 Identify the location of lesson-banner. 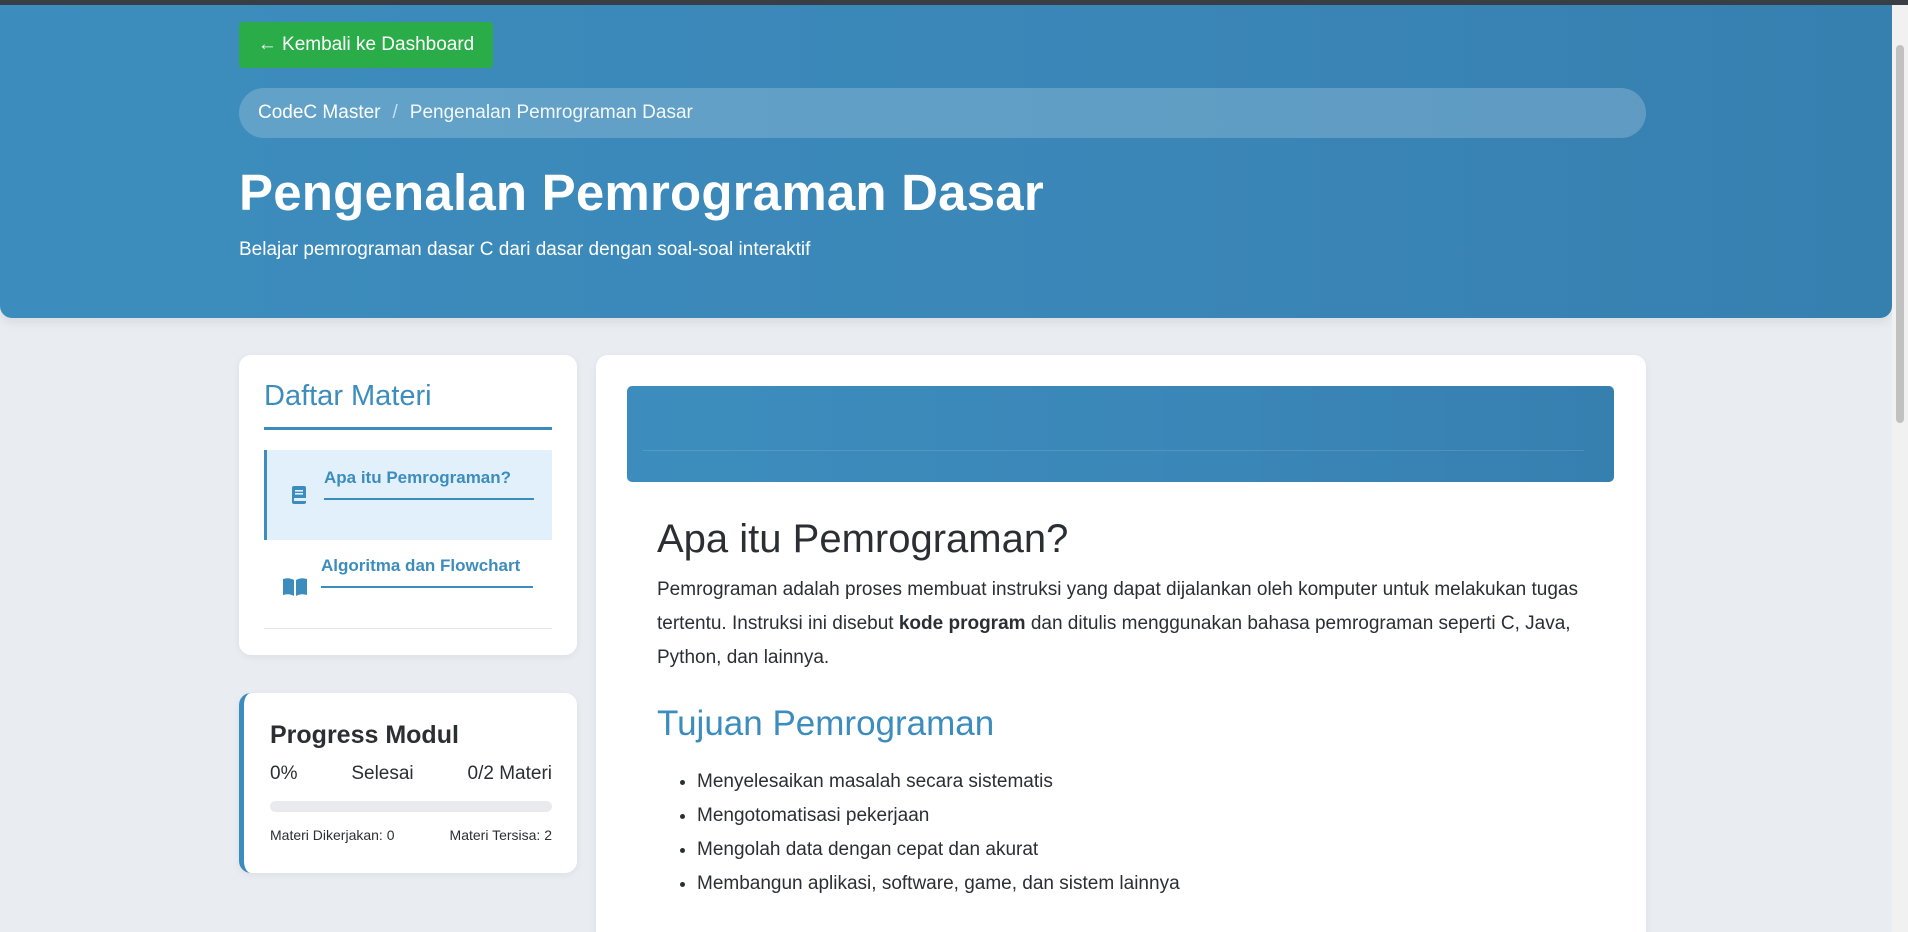
(1120, 434).